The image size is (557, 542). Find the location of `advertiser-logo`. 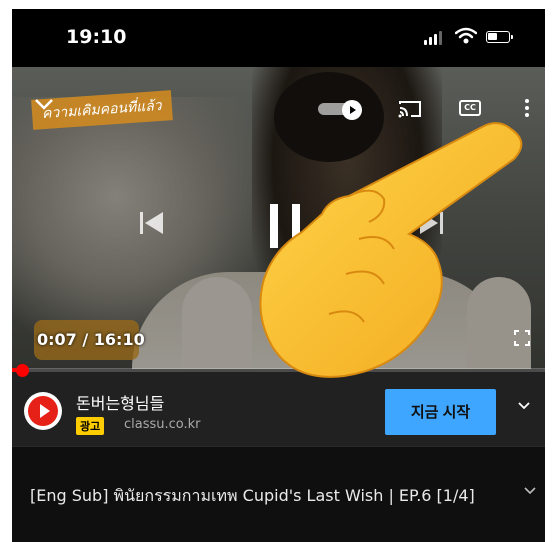

advertiser-logo is located at coordinates (43, 411).